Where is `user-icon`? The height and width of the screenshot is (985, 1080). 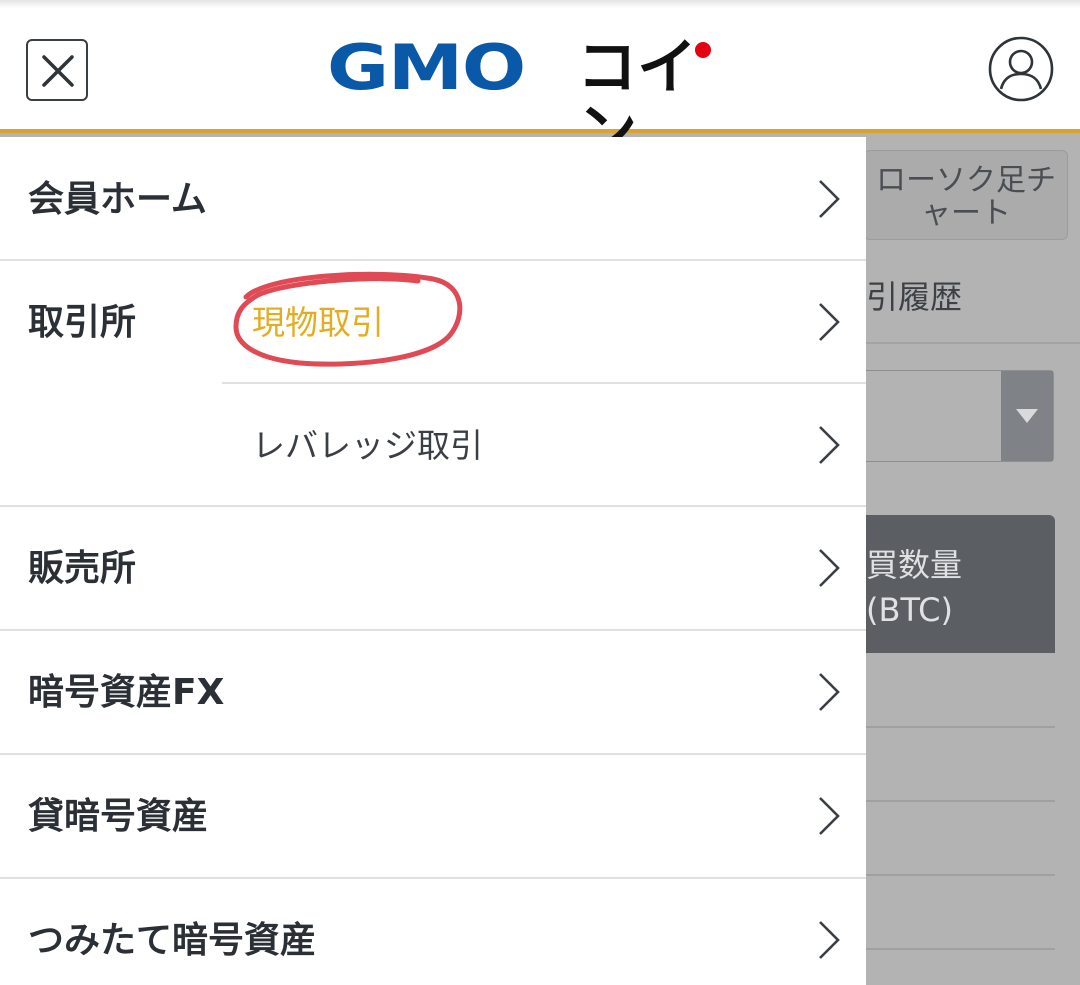
user-icon is located at coordinates (1021, 71).